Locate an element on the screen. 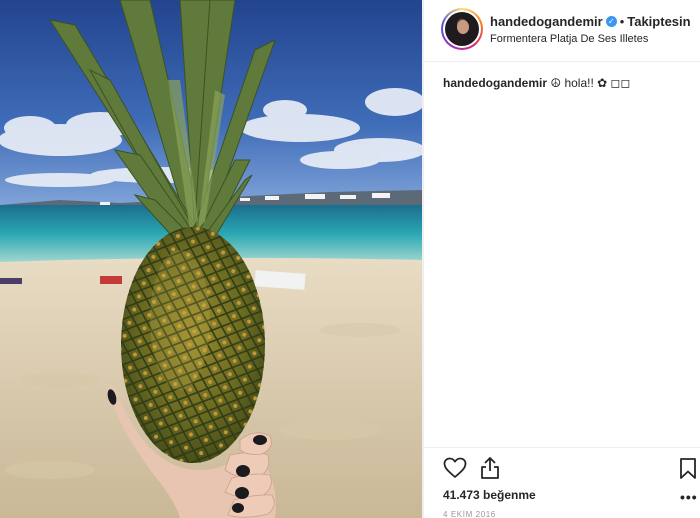  avatar-image is located at coordinates (462, 29).